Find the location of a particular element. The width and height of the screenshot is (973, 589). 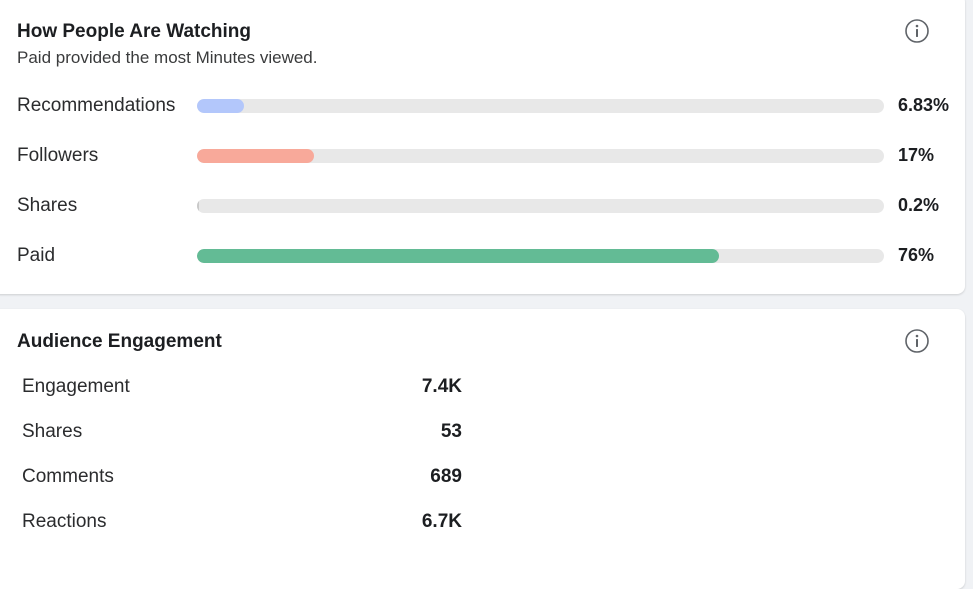

engagement-stat-value: 6.7K is located at coordinates (441, 521).